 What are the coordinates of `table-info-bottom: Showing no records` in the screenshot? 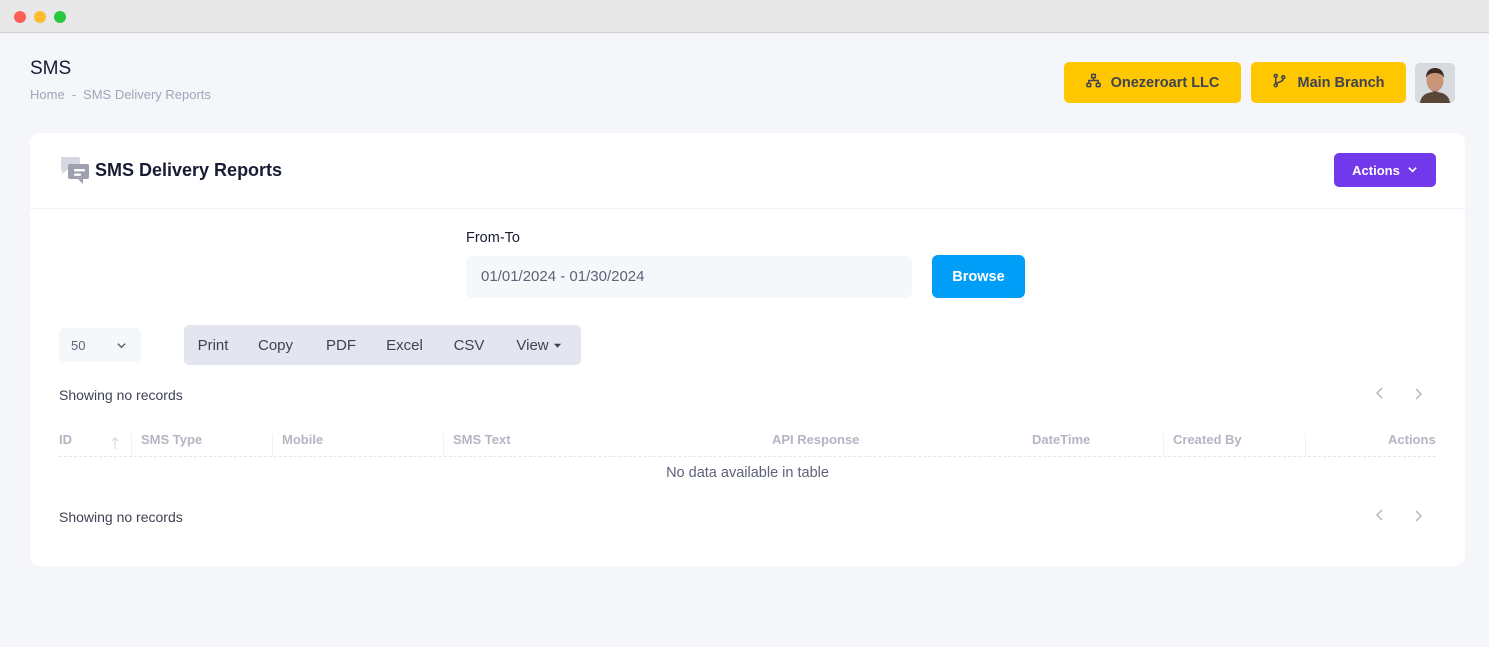 It's located at (121, 517).